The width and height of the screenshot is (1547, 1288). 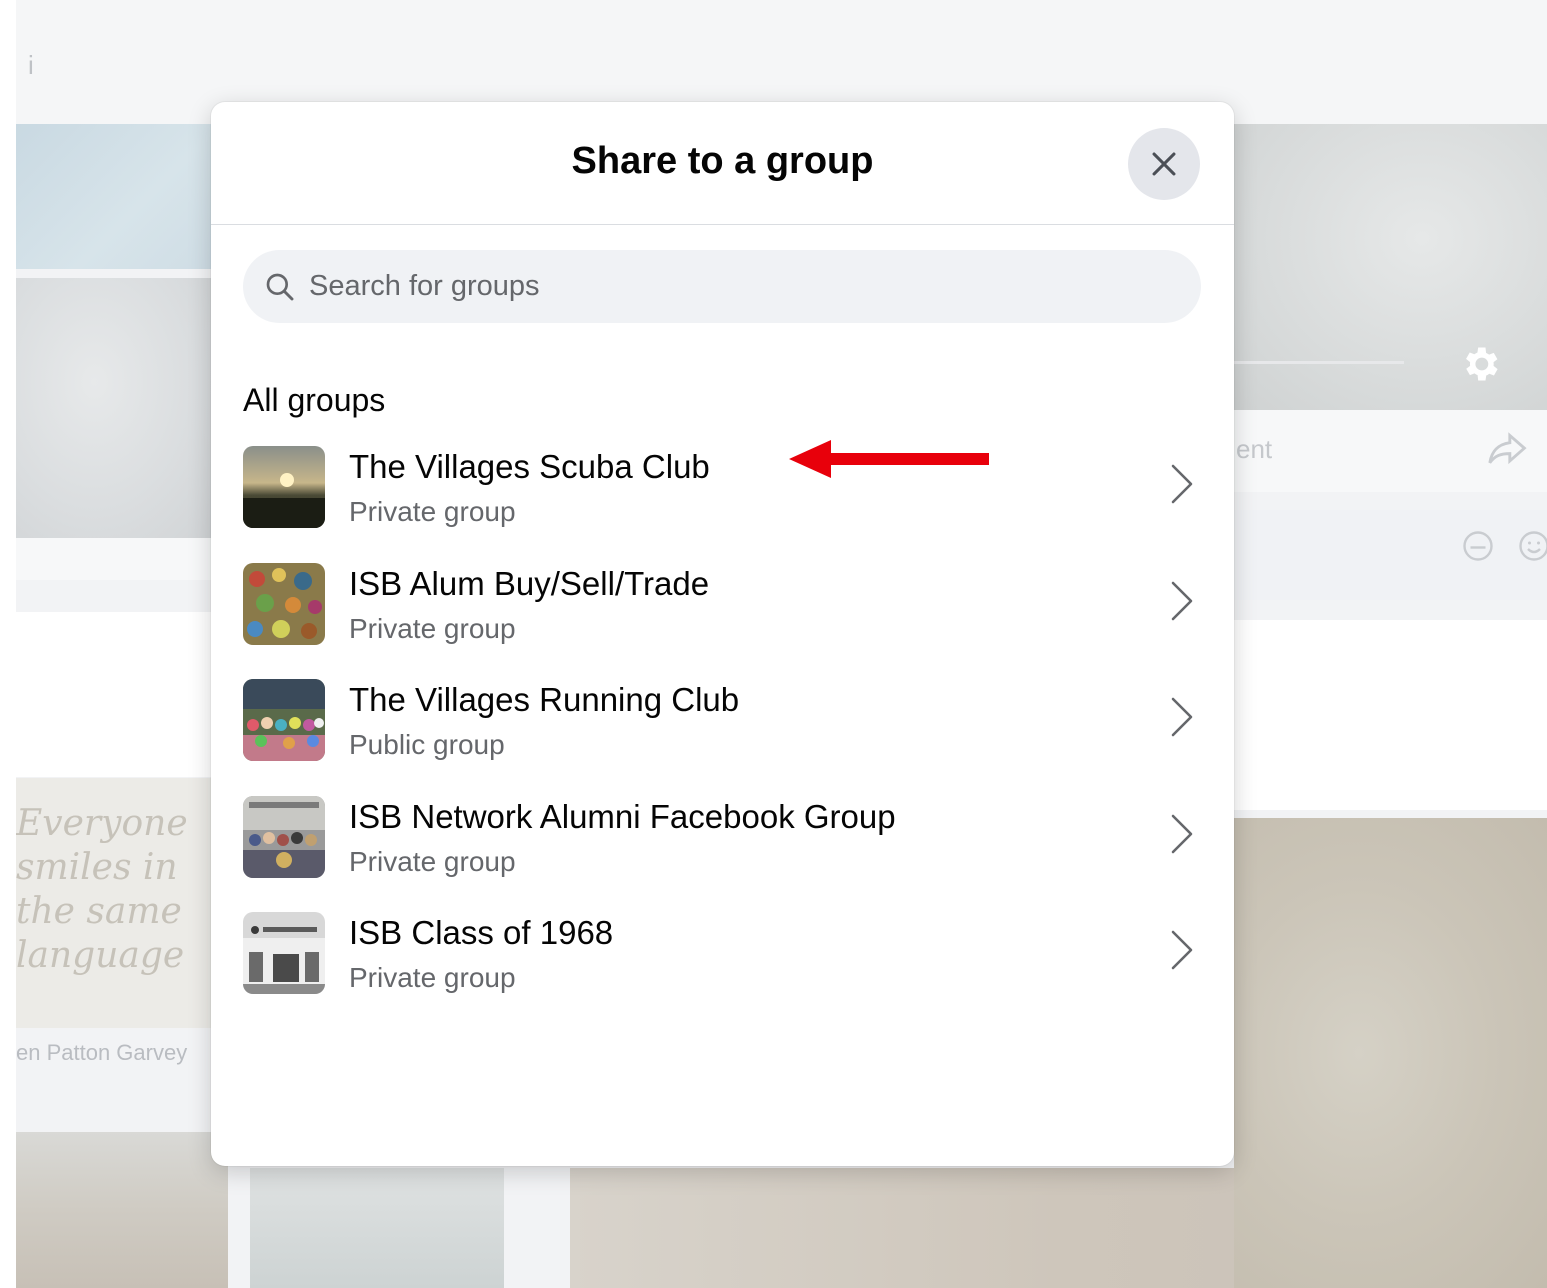 I want to click on background-comment-bar, so click(x=1390, y=555).